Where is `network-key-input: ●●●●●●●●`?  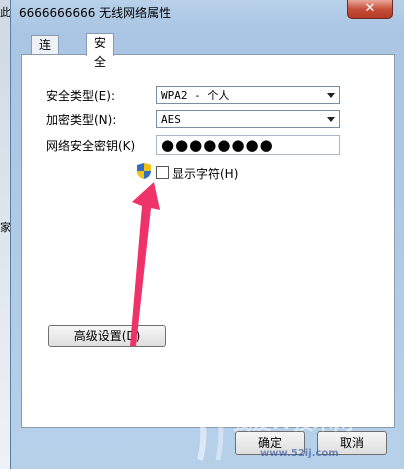
network-key-input: ●●●●●●●● is located at coordinates (248, 145).